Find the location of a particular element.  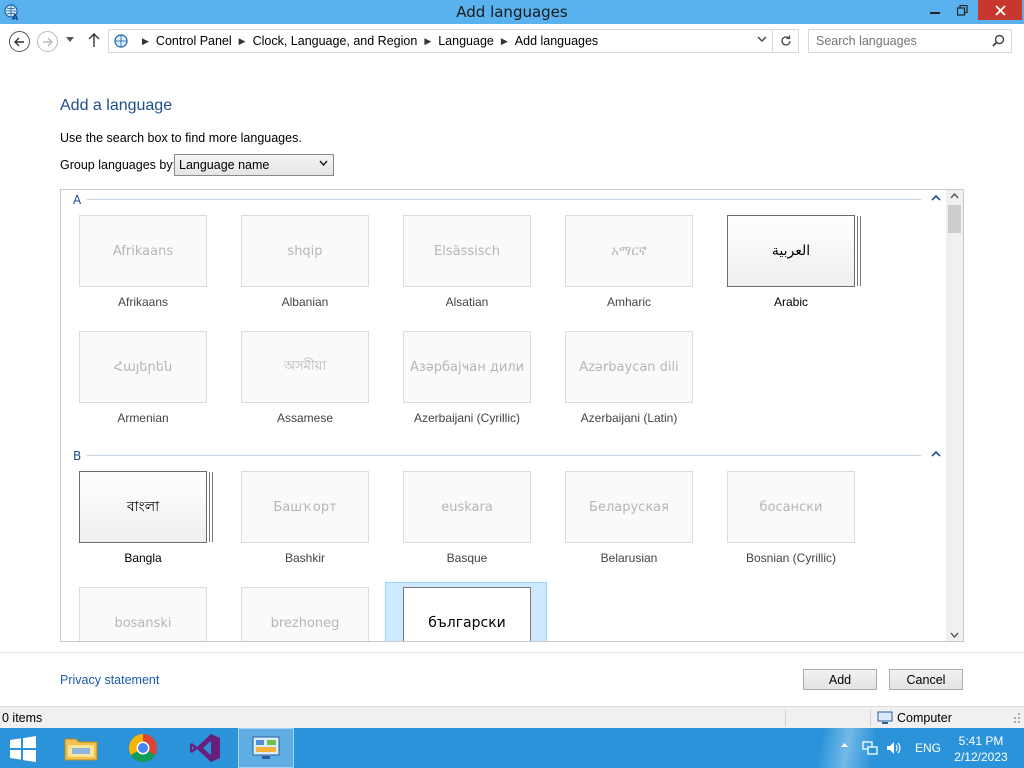

section-letter: B is located at coordinates (77, 456).